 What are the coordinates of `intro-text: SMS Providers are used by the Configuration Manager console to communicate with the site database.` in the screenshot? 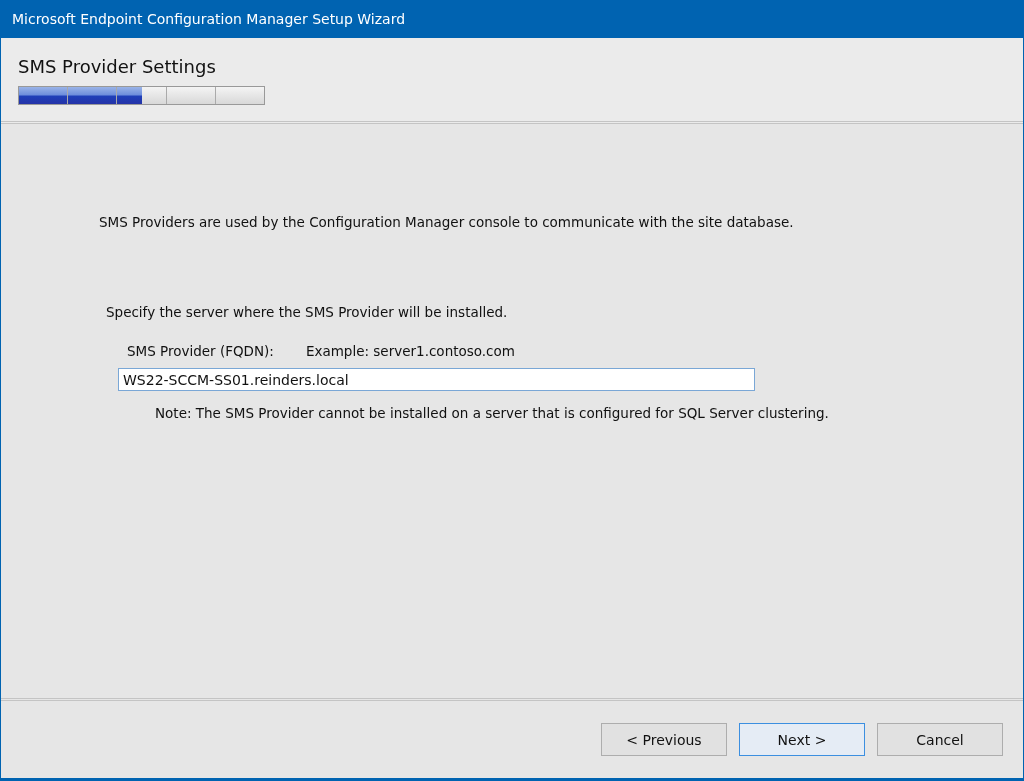 It's located at (447, 222).